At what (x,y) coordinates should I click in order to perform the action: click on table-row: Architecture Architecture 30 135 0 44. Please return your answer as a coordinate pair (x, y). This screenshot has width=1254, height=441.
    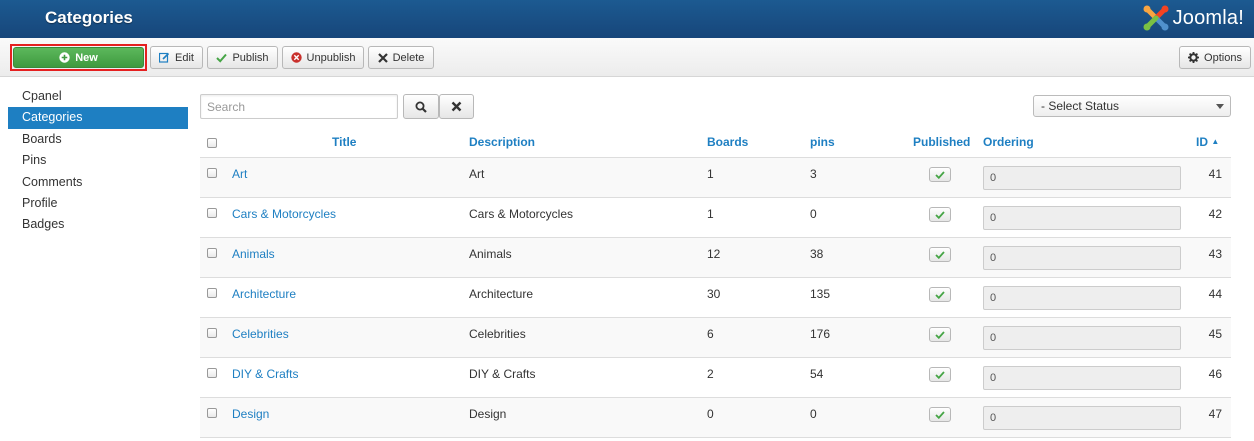
    Looking at the image, I should click on (715, 298).